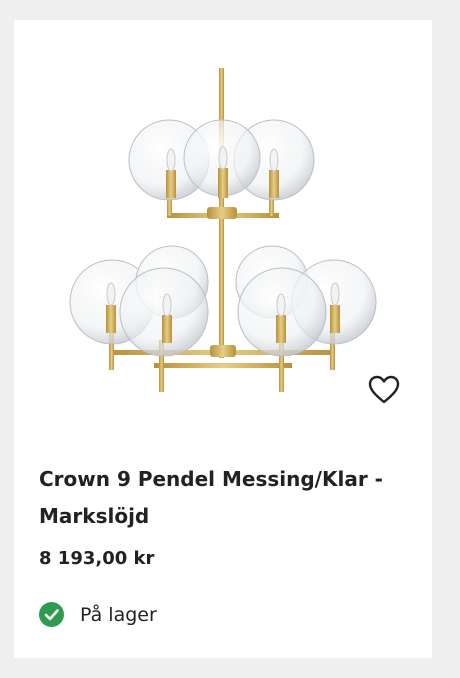  Describe the element at coordinates (118, 614) in the screenshot. I see `stock-status-label: På lager` at that location.